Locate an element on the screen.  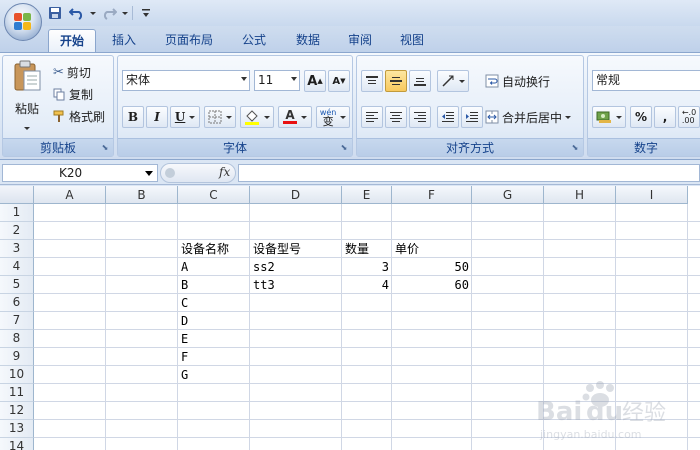
clipboard-launcher-icon: ⬊ is located at coordinates (105, 148).